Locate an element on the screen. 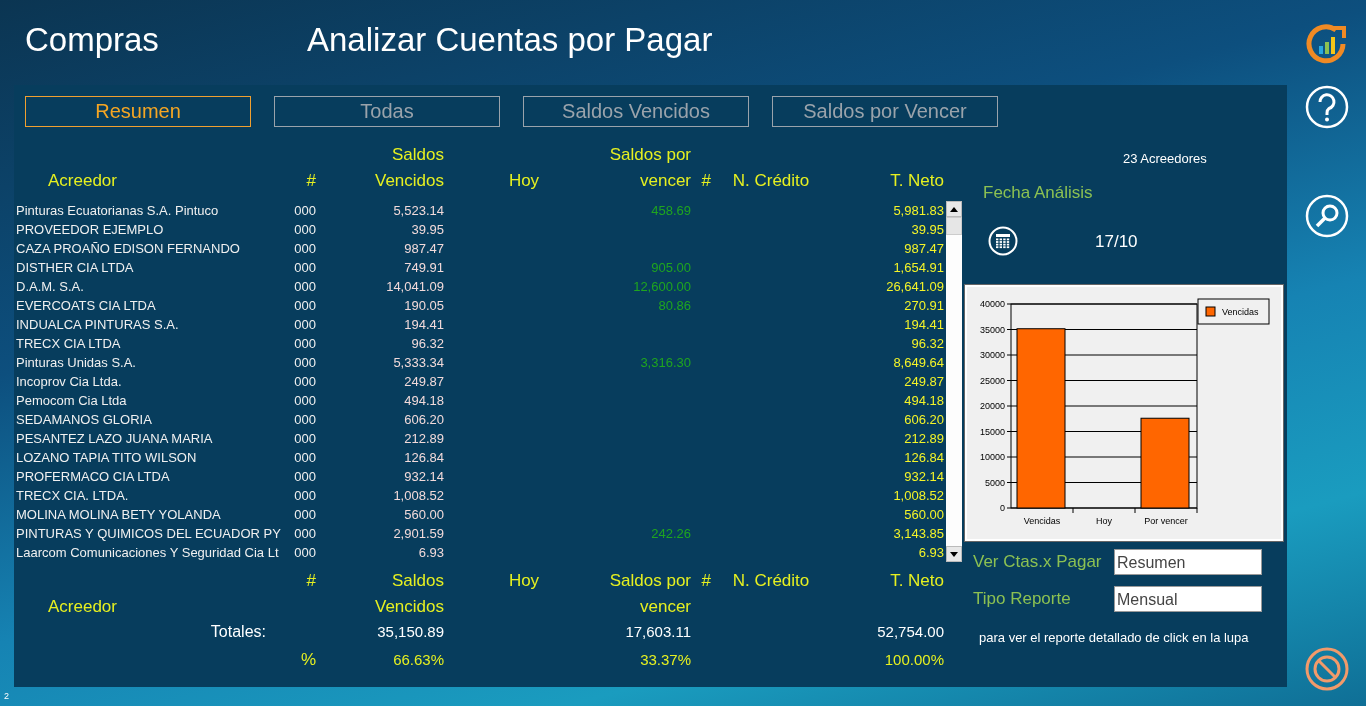 This screenshot has height=706, width=1366. table-cell-text: 190.05 is located at coordinates (423, 306).